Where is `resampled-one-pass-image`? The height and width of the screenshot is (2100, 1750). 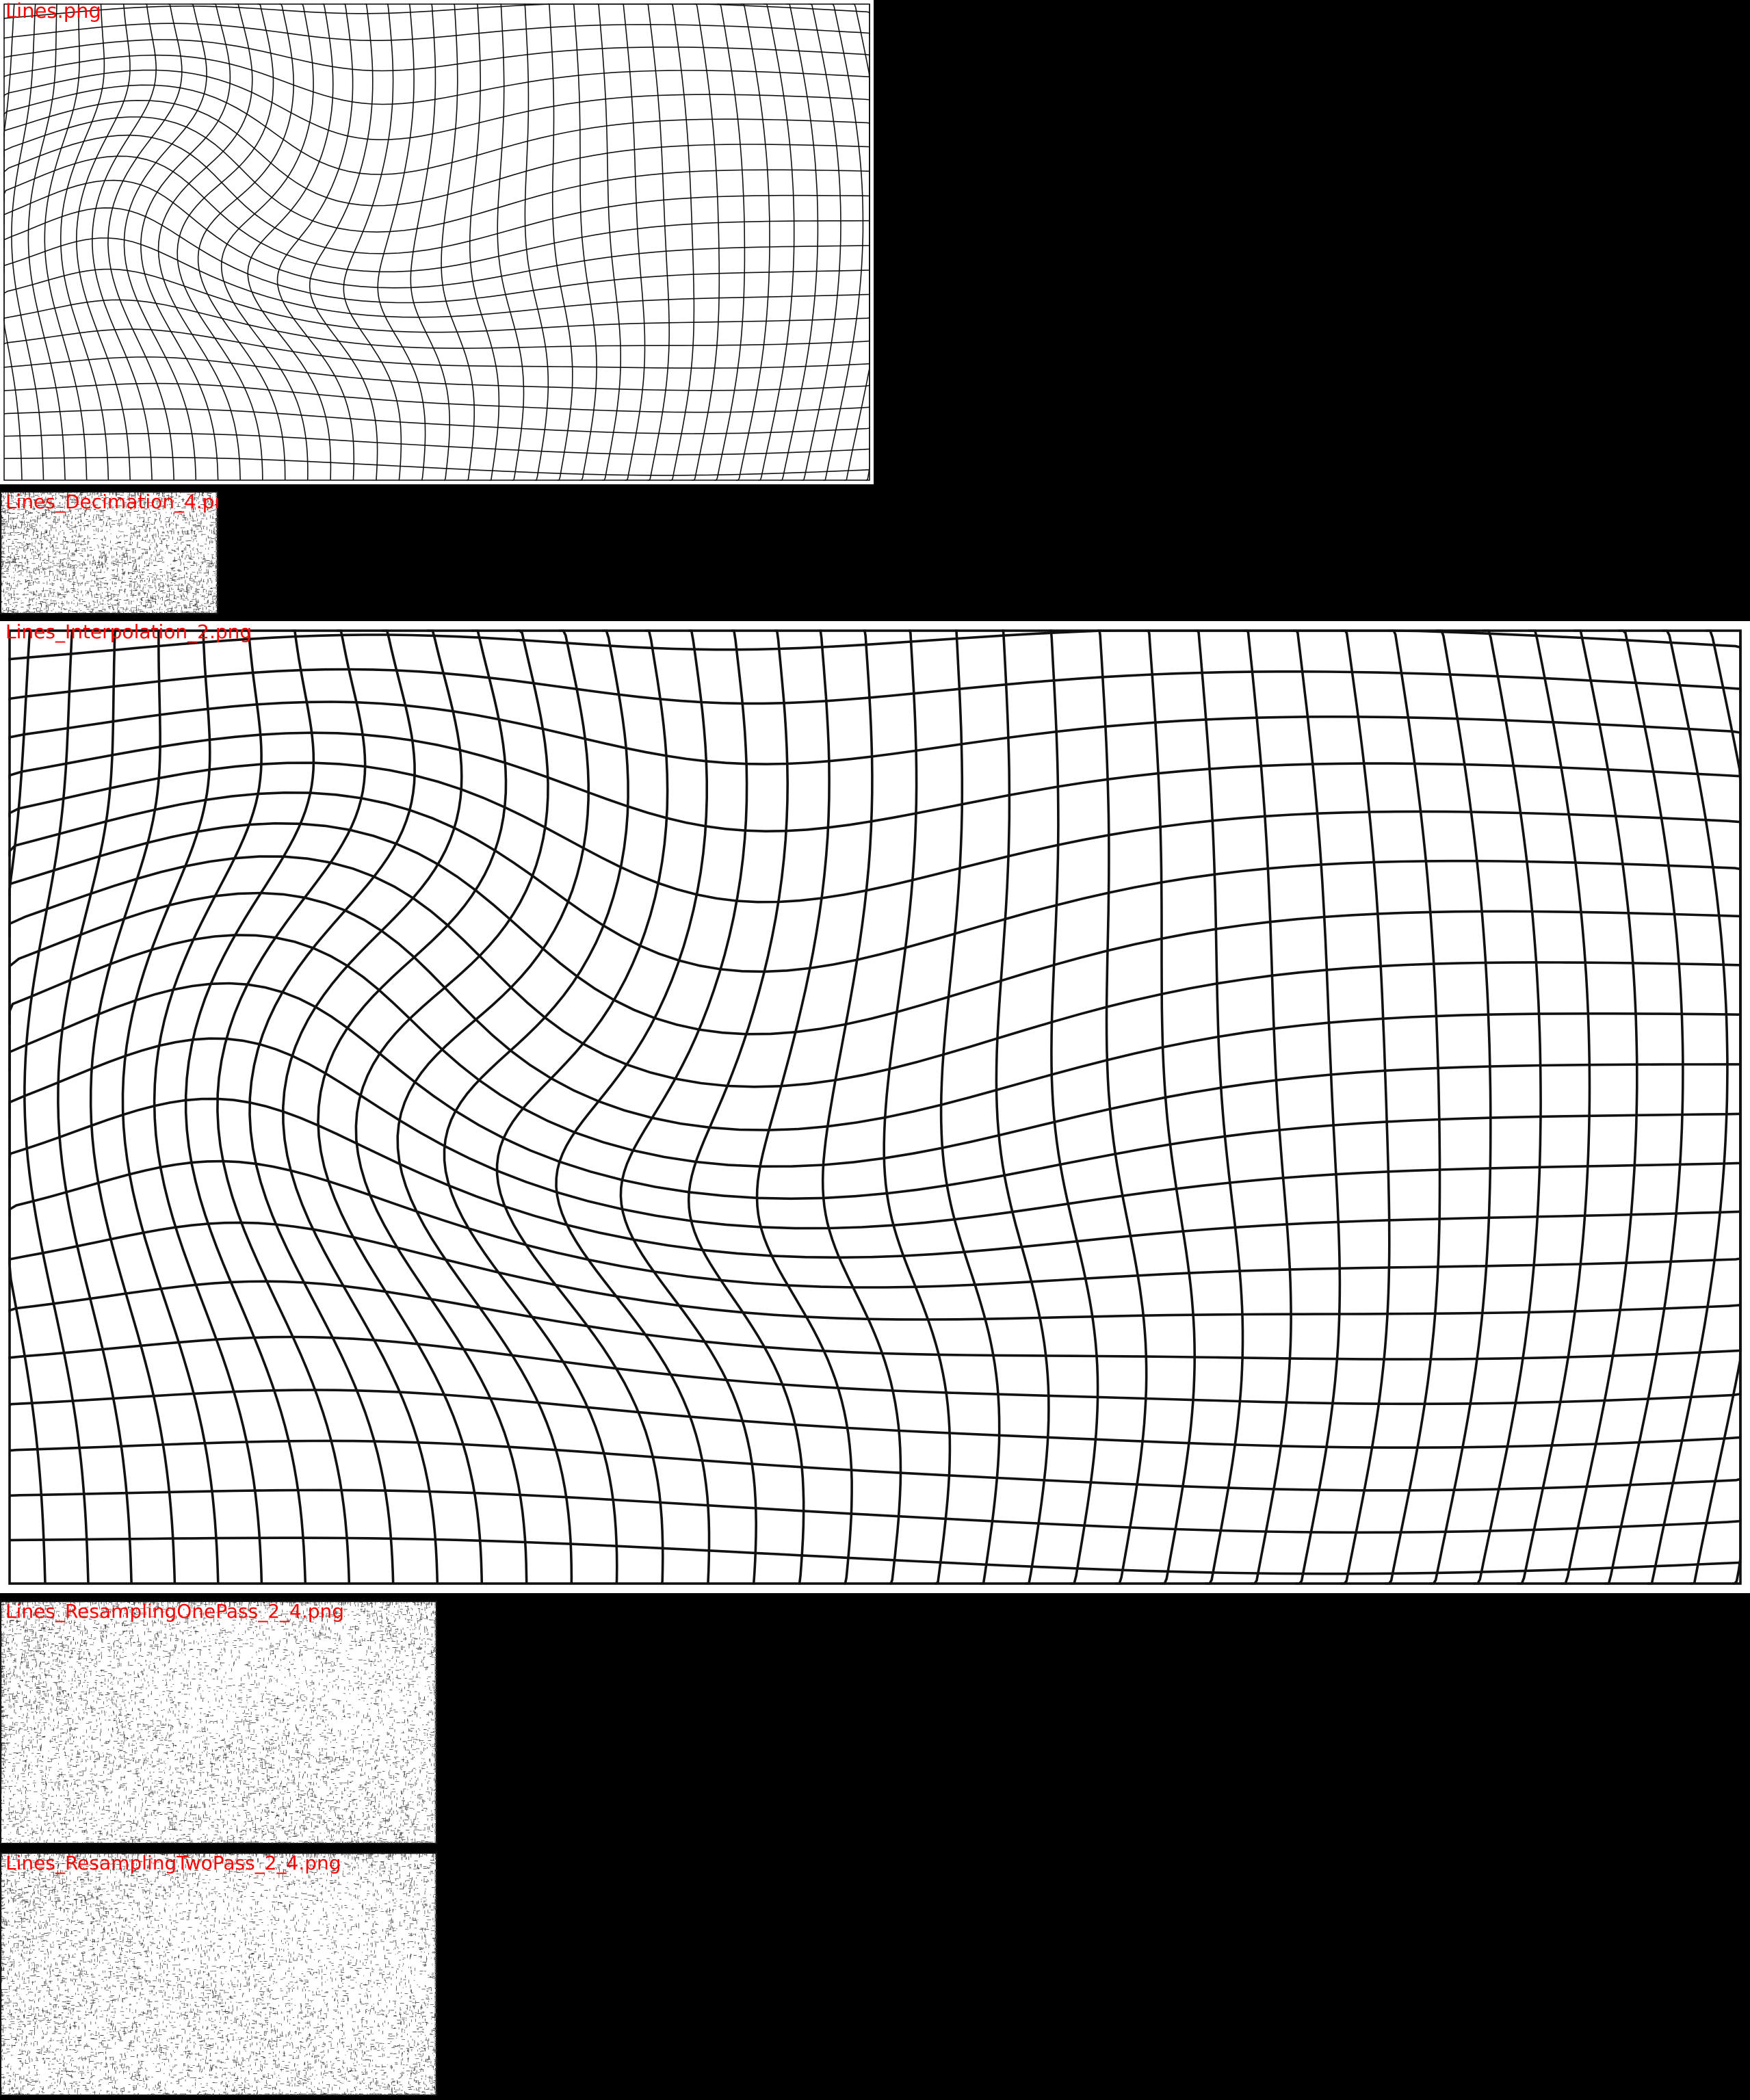 resampled-one-pass-image is located at coordinates (218, 1722).